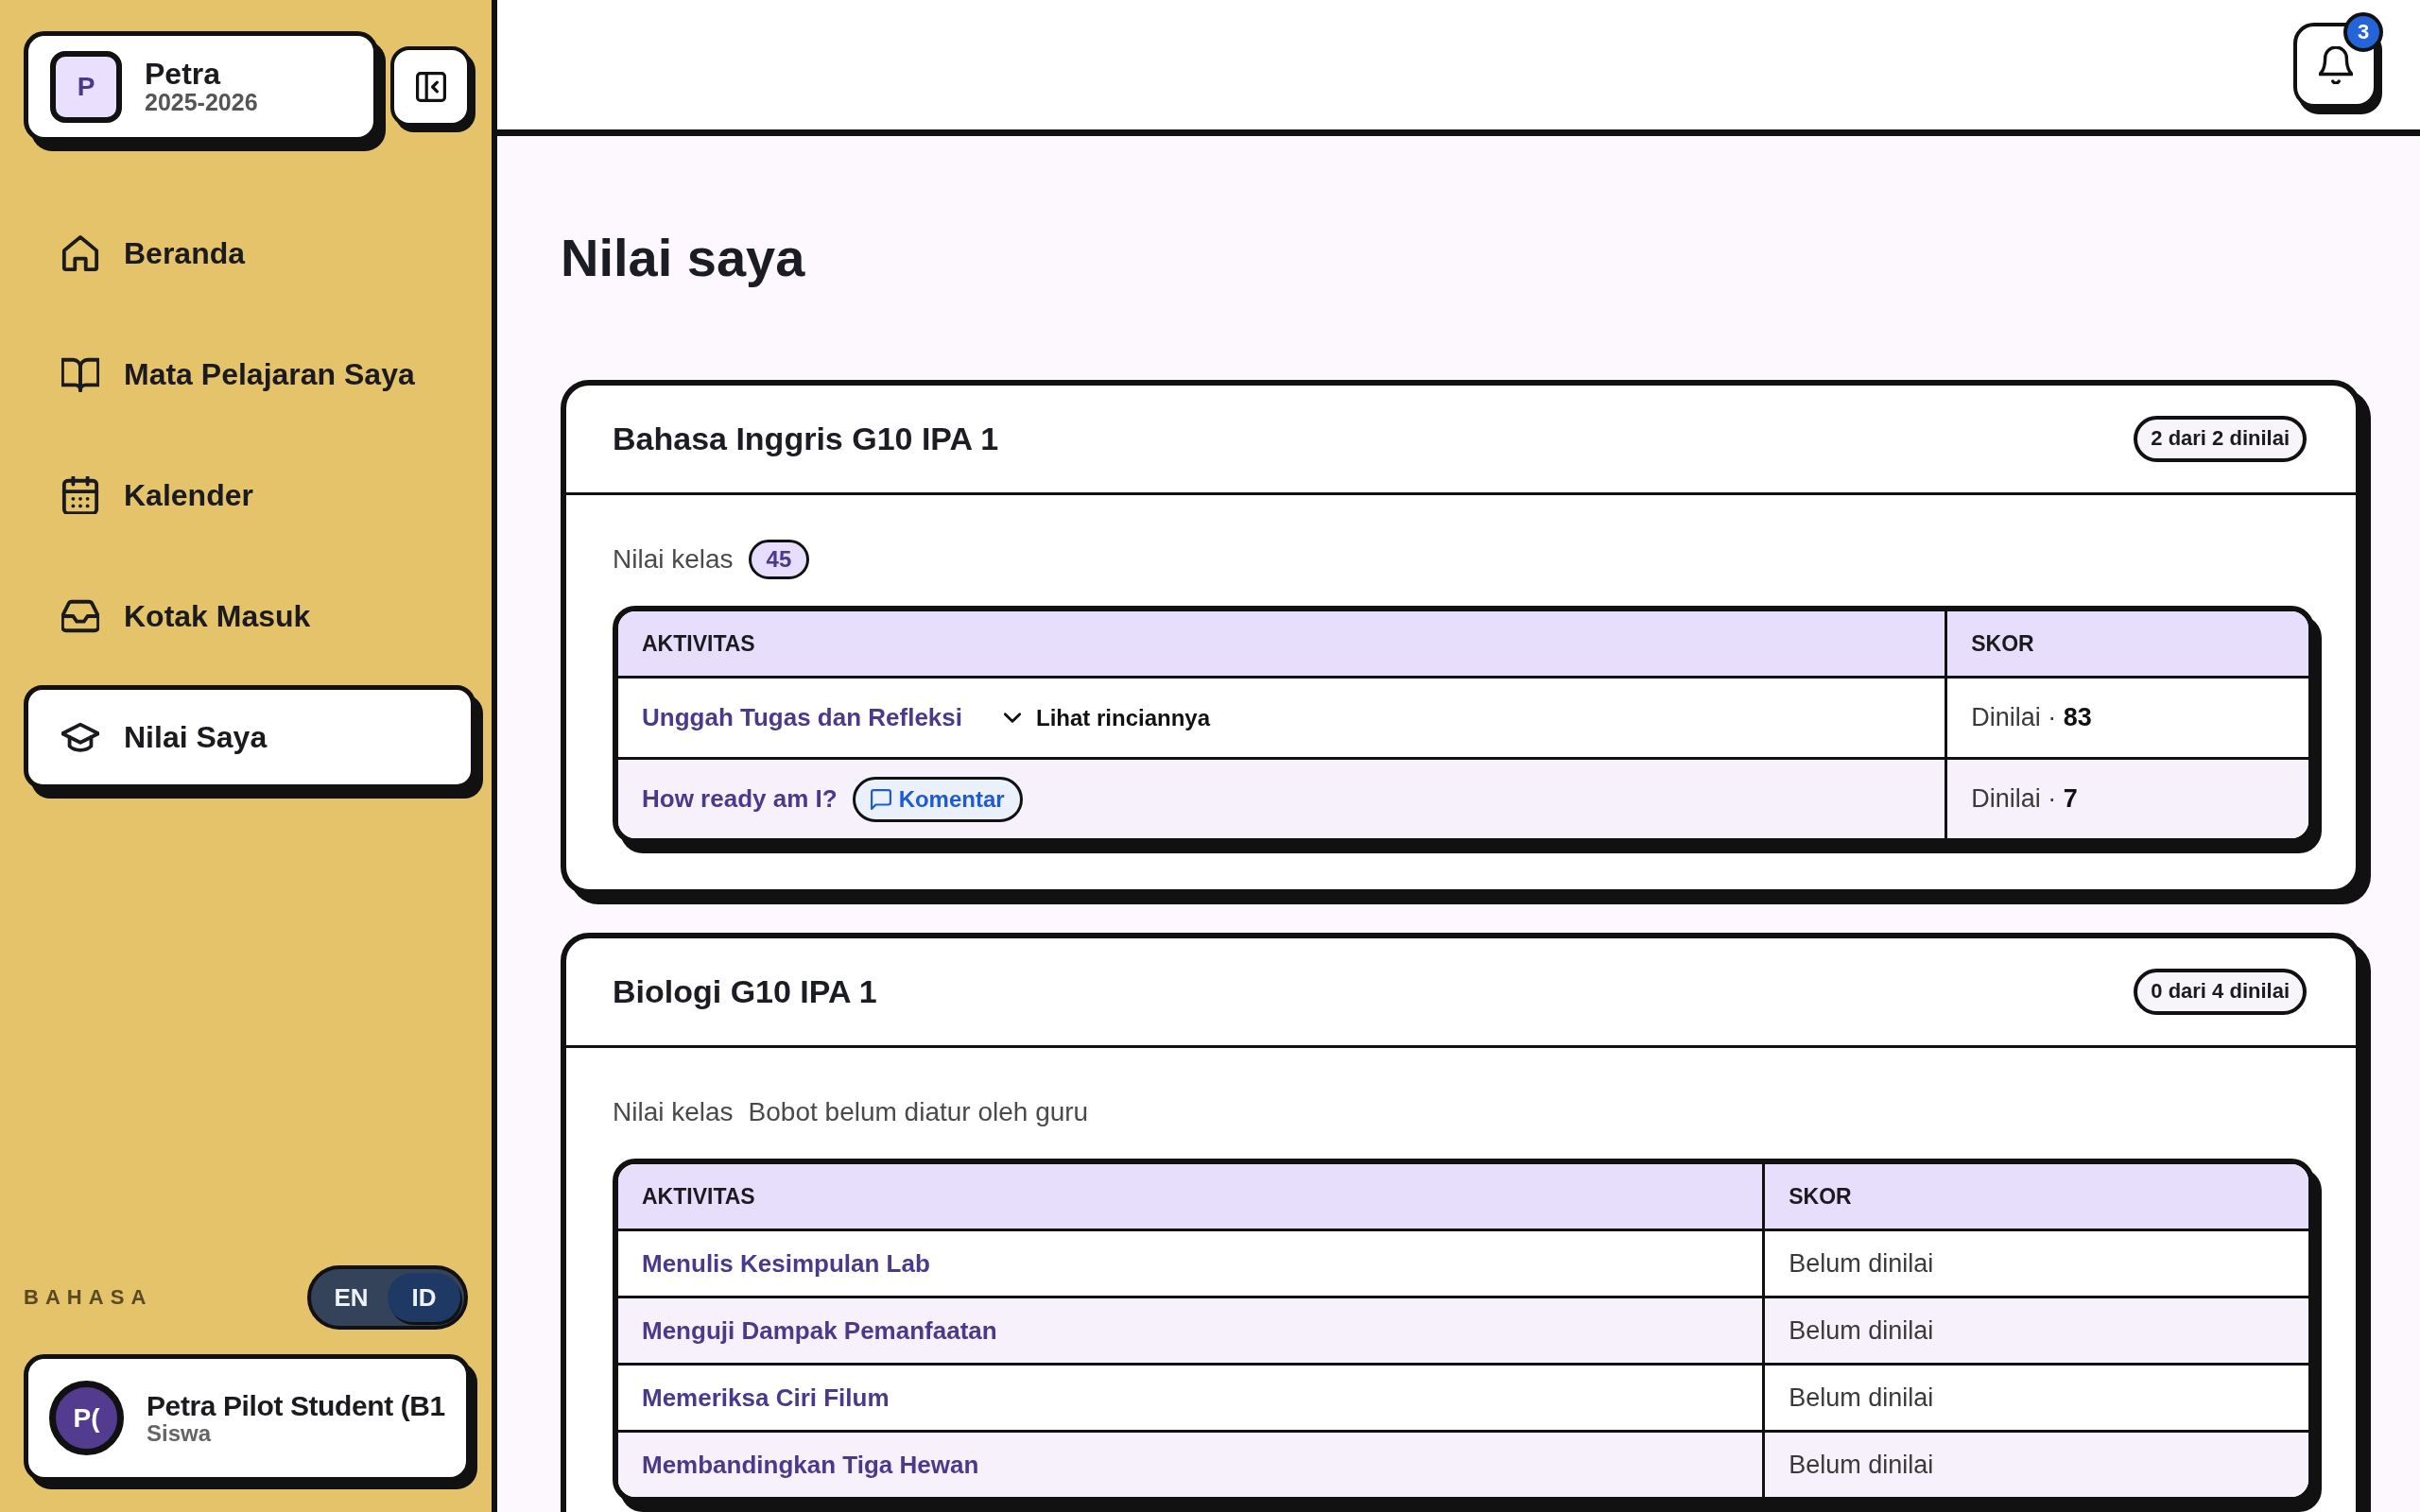  What do you see at coordinates (88, 1297) in the screenshot?
I see `language-label: BAHASA` at bounding box center [88, 1297].